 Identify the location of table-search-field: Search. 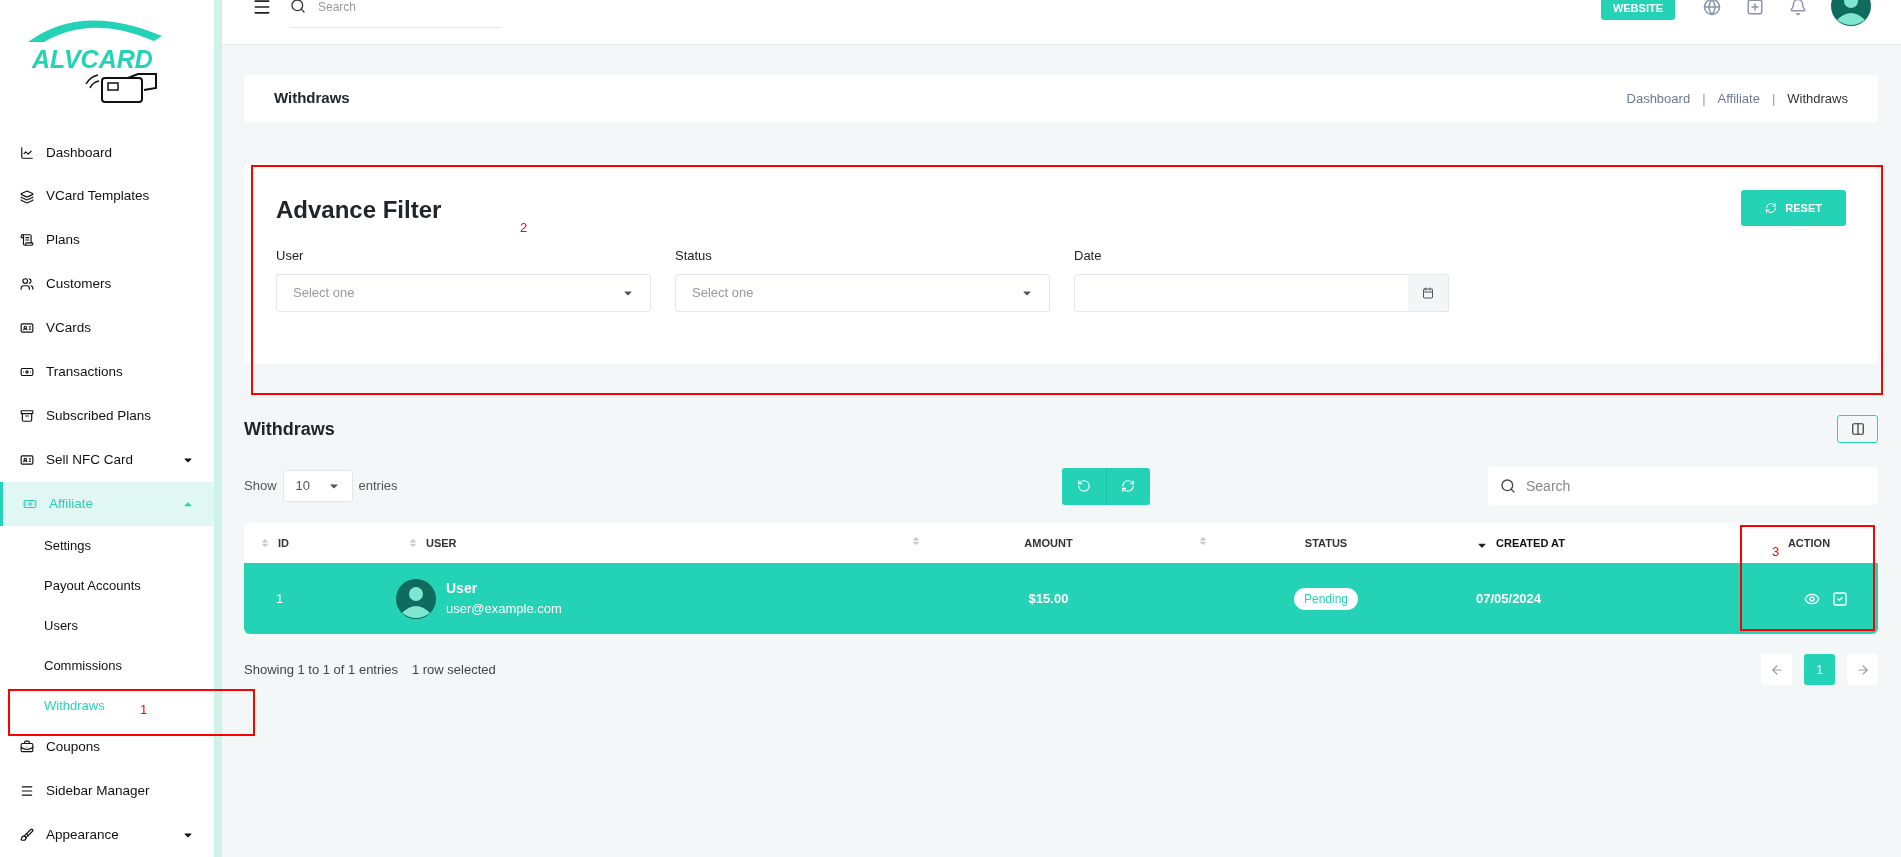
(1683, 486).